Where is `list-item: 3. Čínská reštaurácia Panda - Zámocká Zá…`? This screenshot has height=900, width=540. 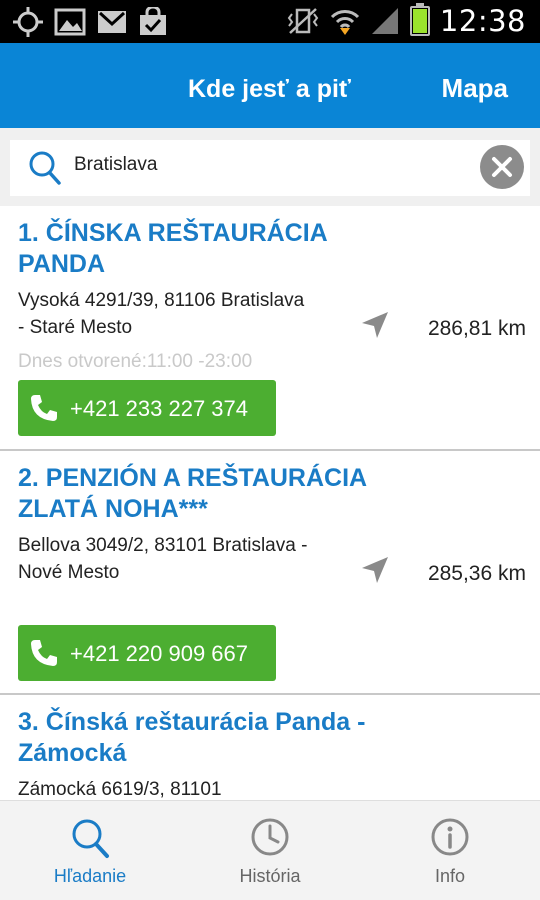
list-item: 3. Čínská reštaurácia Panda - Zámocká Zá… is located at coordinates (270, 747).